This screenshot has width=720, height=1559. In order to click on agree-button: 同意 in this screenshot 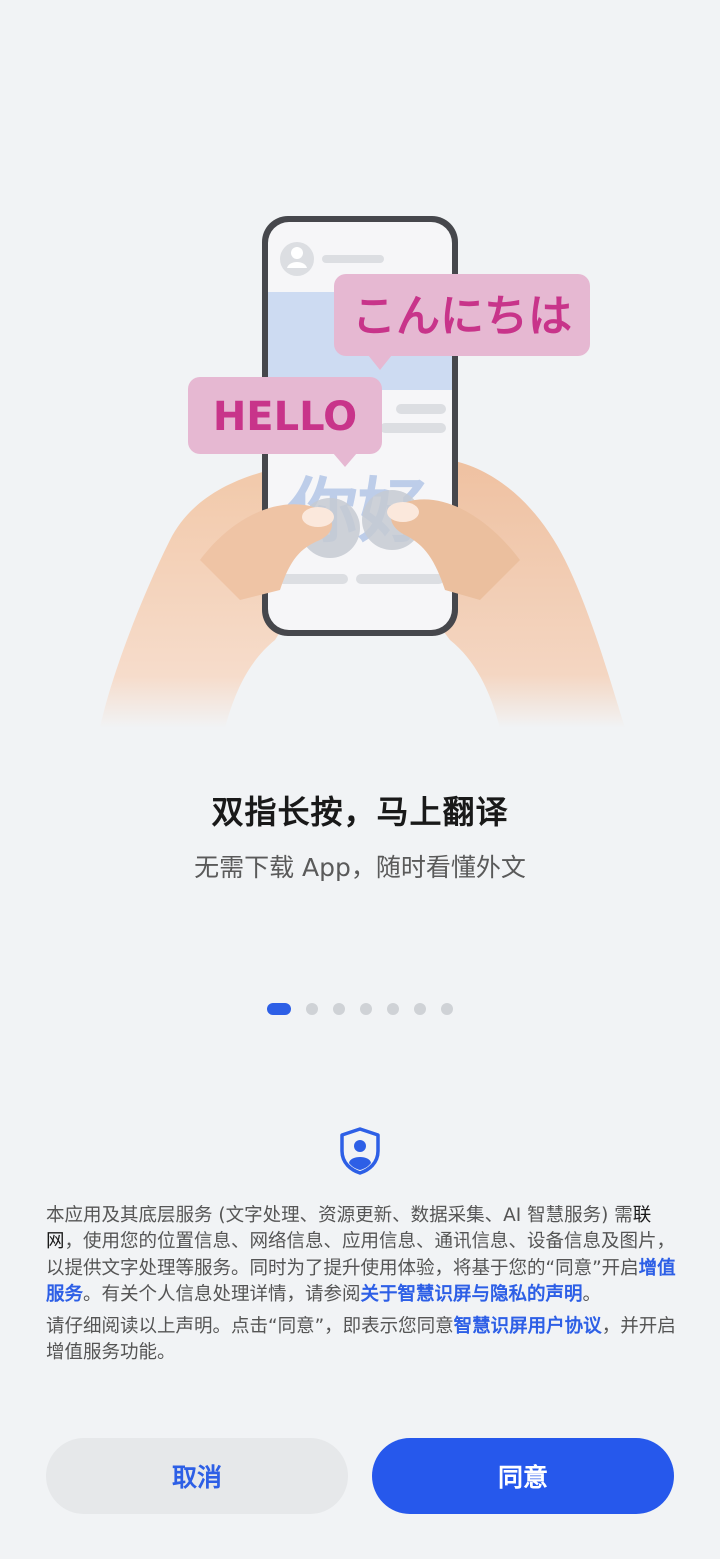, I will do `click(523, 1476)`.